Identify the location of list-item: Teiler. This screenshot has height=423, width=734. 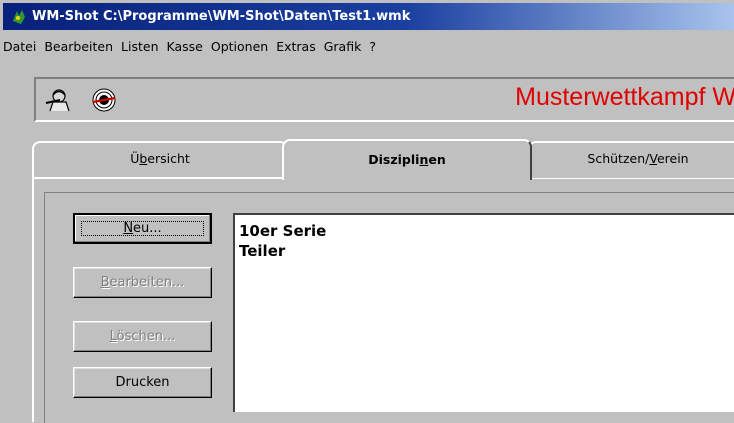
(484, 251).